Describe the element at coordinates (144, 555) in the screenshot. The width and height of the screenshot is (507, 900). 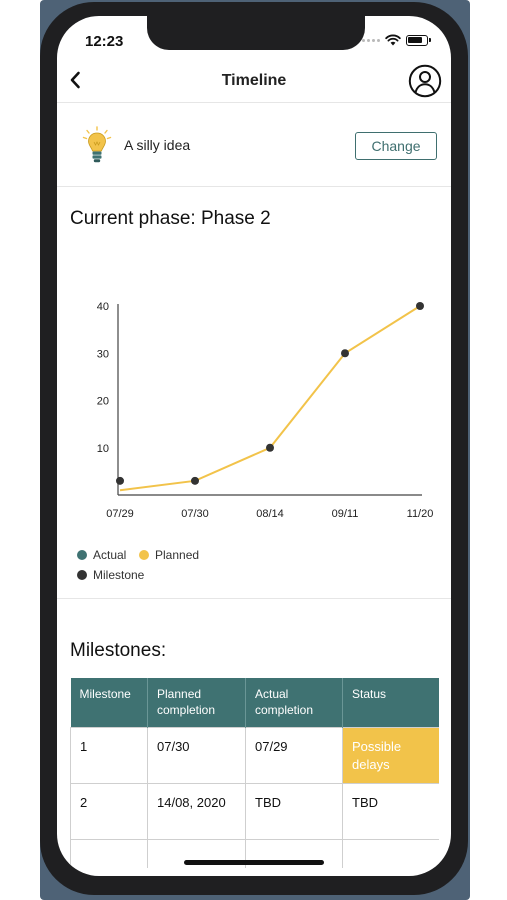
I see `legend-planned-swatch` at that location.